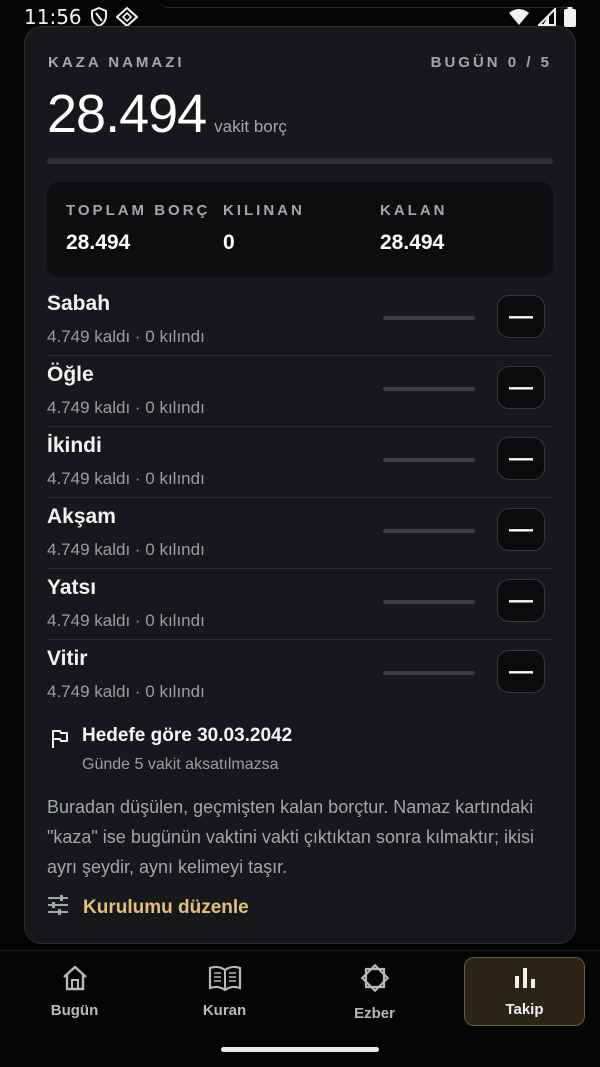 This screenshot has width=600, height=1067. Describe the element at coordinates (187, 735) in the screenshot. I see `goal-title: Hedefe göre 30.03.2042` at that location.